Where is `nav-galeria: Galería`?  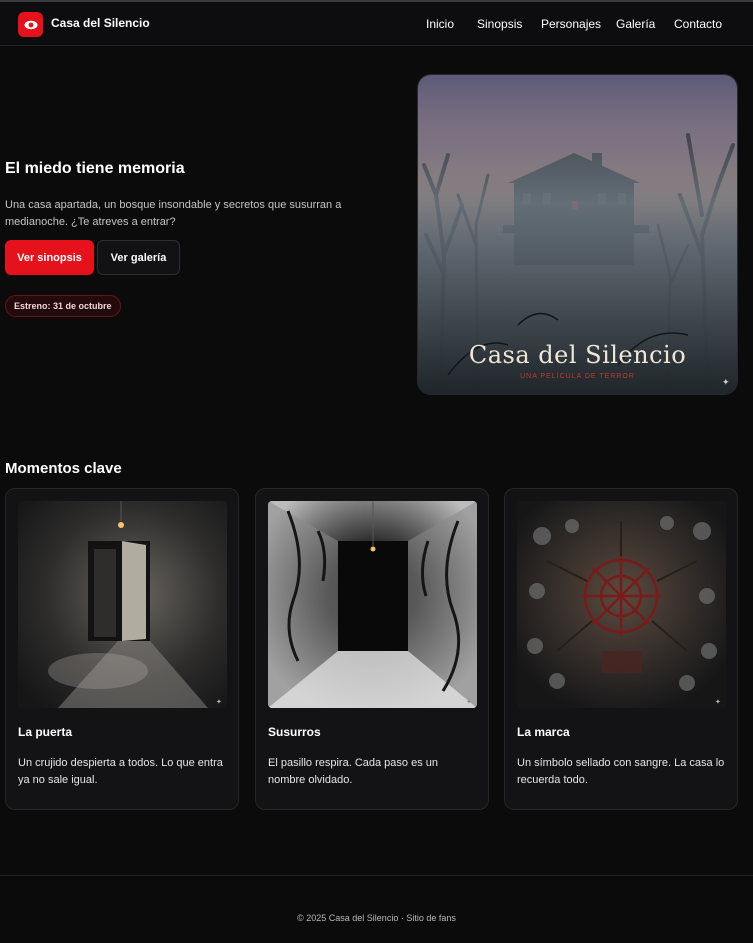
nav-galeria: Galería is located at coordinates (635, 24).